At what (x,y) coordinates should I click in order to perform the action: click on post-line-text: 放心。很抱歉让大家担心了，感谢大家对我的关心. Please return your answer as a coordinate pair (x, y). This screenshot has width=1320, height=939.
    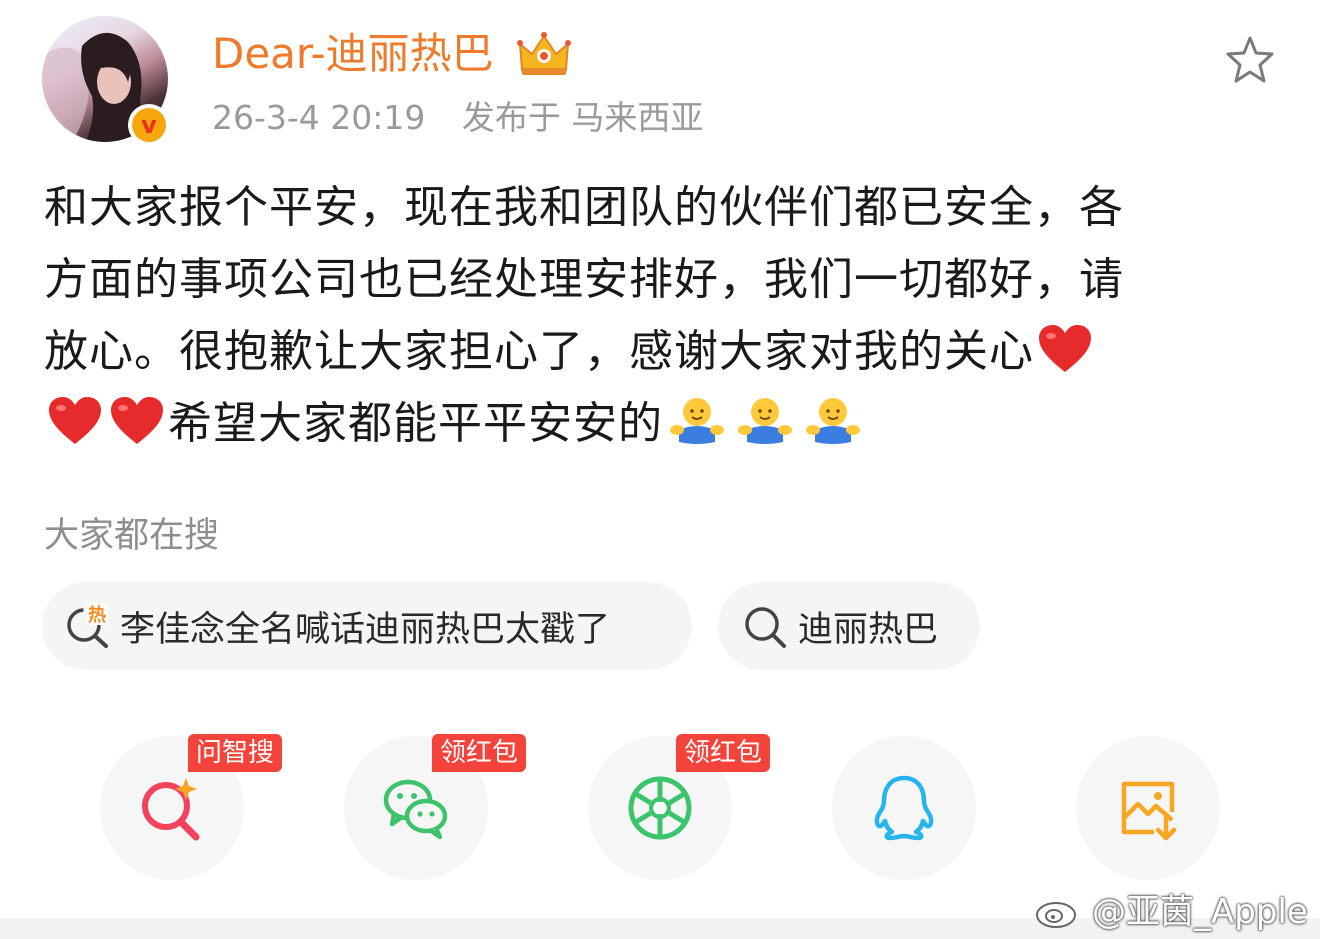
    Looking at the image, I should click on (539, 351).